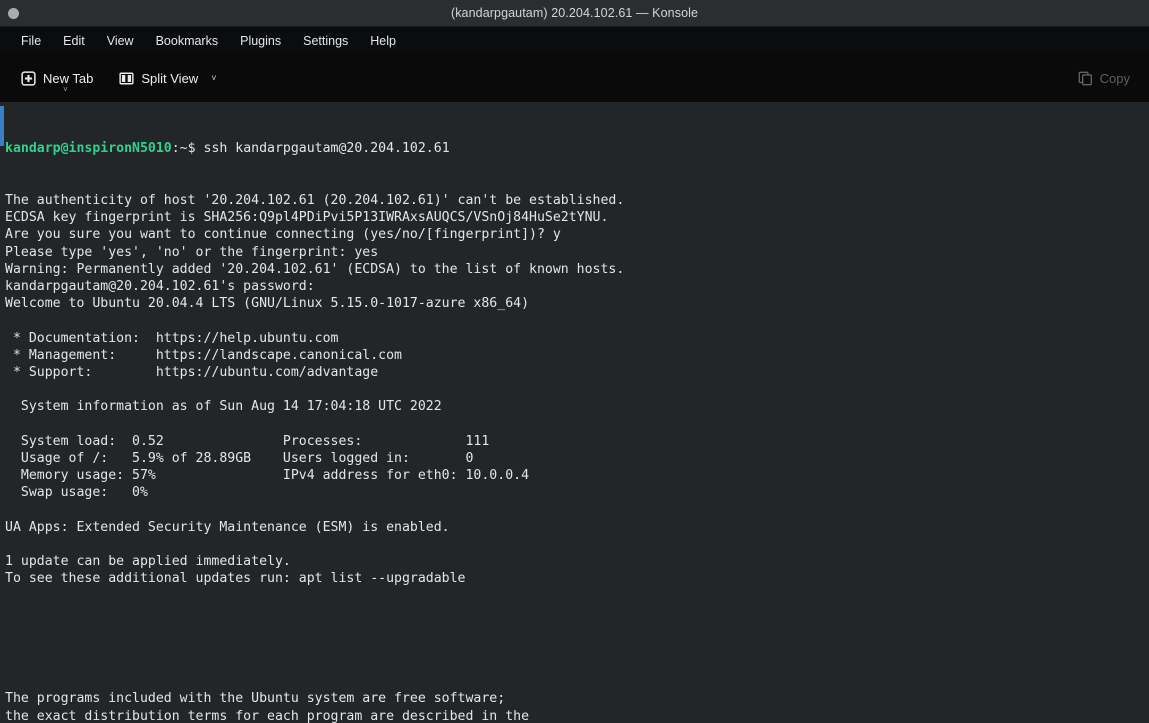  I want to click on new-tab-chevron-down-icon: ˅, so click(65, 89).